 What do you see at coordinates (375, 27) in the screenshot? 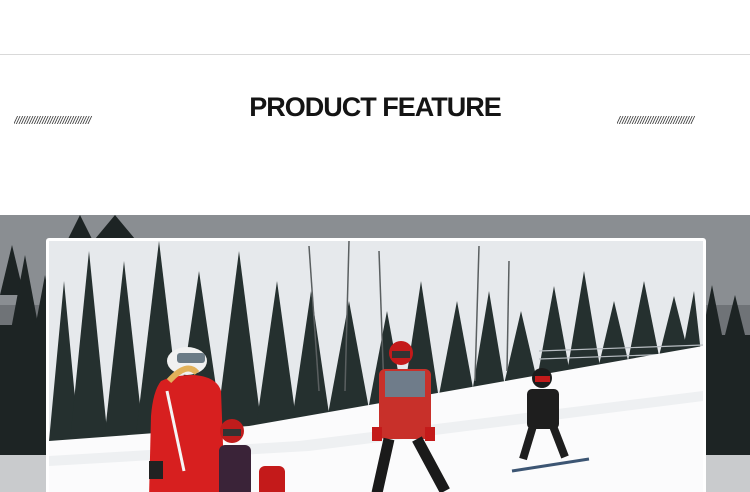
I see `top-band` at bounding box center [375, 27].